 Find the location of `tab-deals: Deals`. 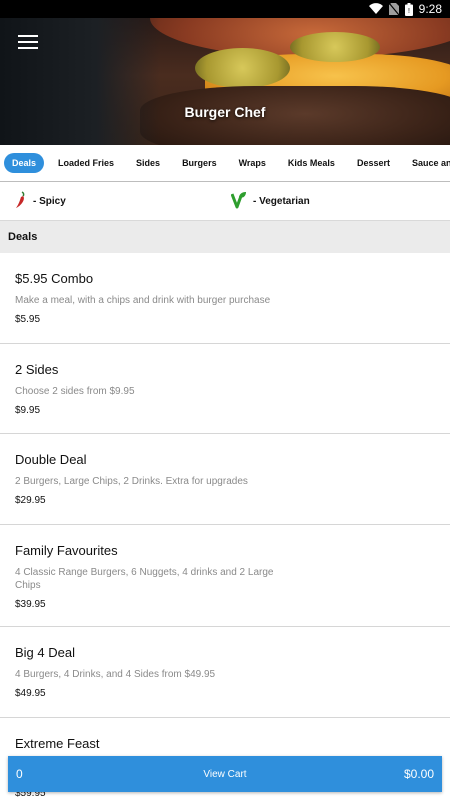

tab-deals: Deals is located at coordinates (24, 163).